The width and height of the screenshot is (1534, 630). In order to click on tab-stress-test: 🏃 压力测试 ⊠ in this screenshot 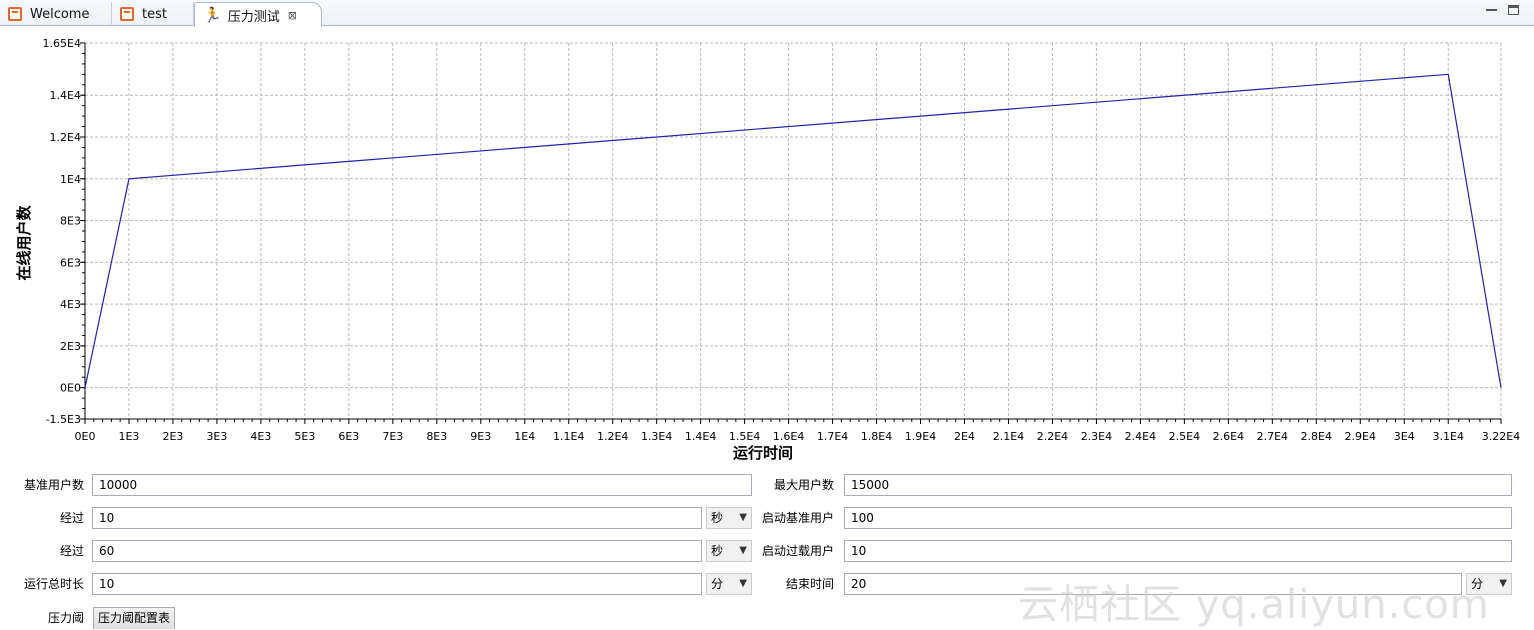, I will do `click(258, 14)`.